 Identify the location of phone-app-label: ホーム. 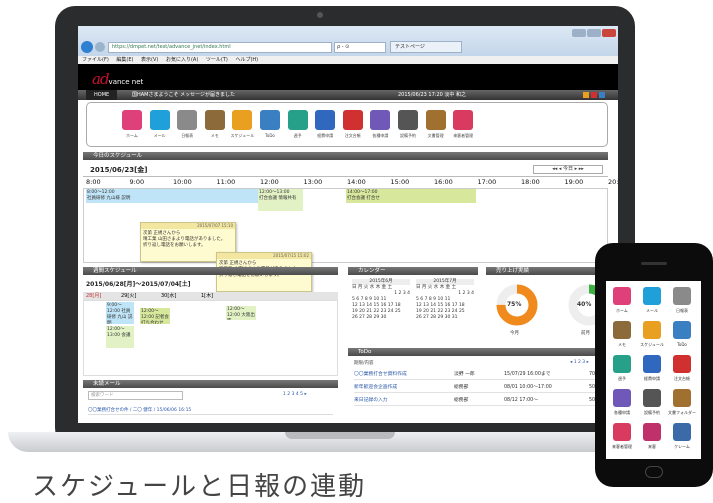
(622, 310).